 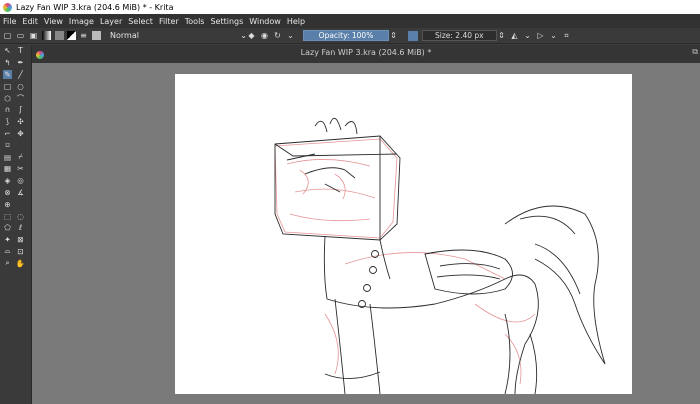 I want to click on mirror-horizontal-icon: ◭, so click(x=514, y=35).